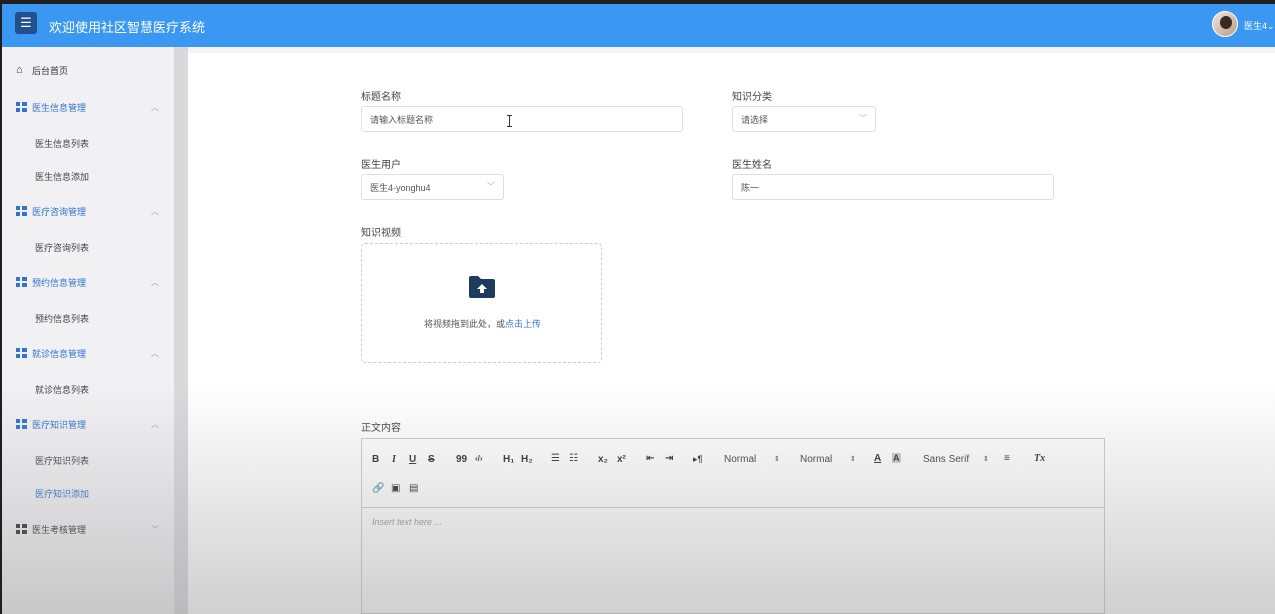 The image size is (1275, 614). I want to click on category-label: 知识分类, so click(752, 97).